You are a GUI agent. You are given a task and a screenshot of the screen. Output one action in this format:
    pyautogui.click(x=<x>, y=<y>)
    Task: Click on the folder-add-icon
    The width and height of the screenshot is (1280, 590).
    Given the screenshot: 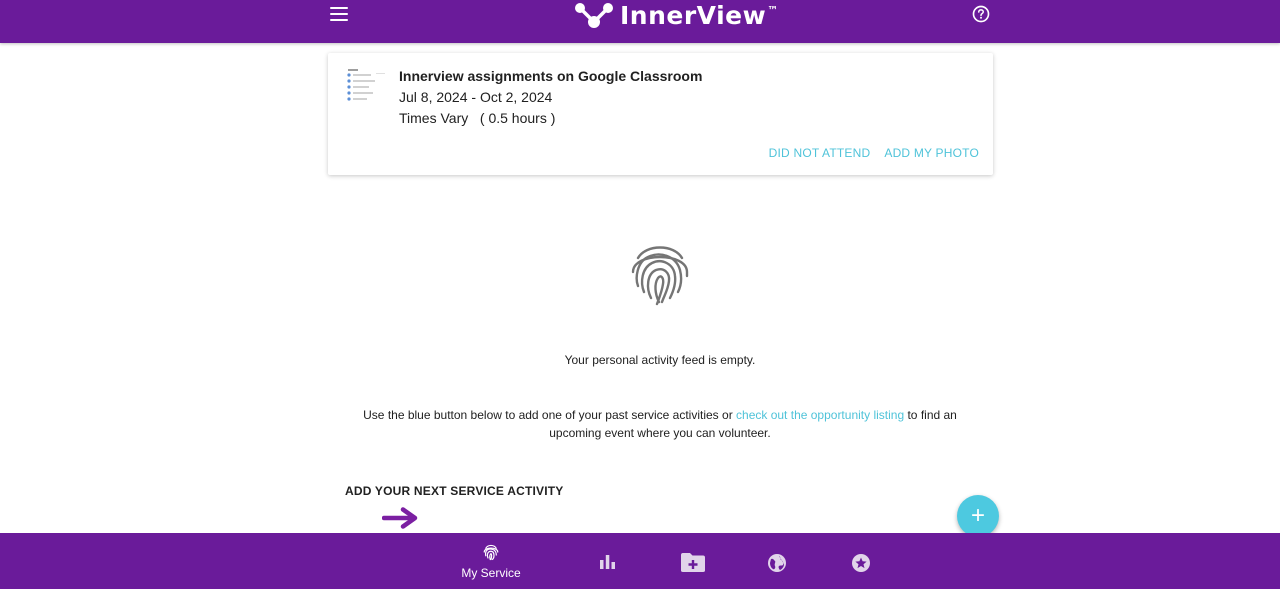 What is the action you would take?
    pyautogui.click(x=693, y=562)
    